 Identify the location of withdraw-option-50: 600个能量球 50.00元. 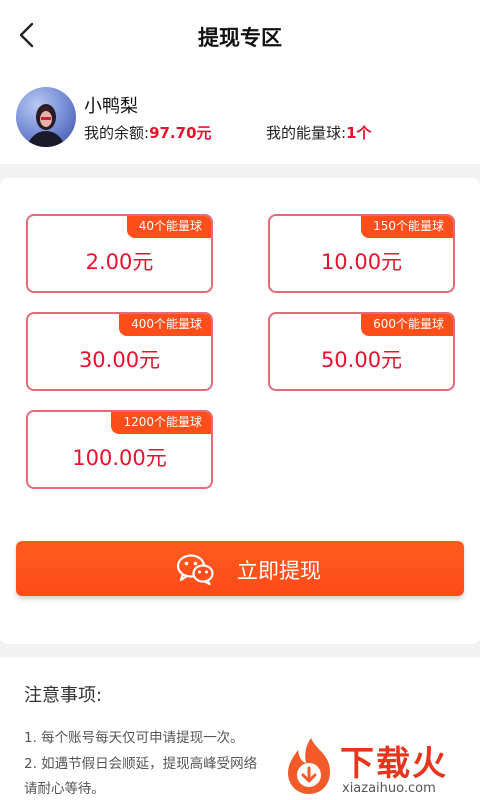
(361, 351).